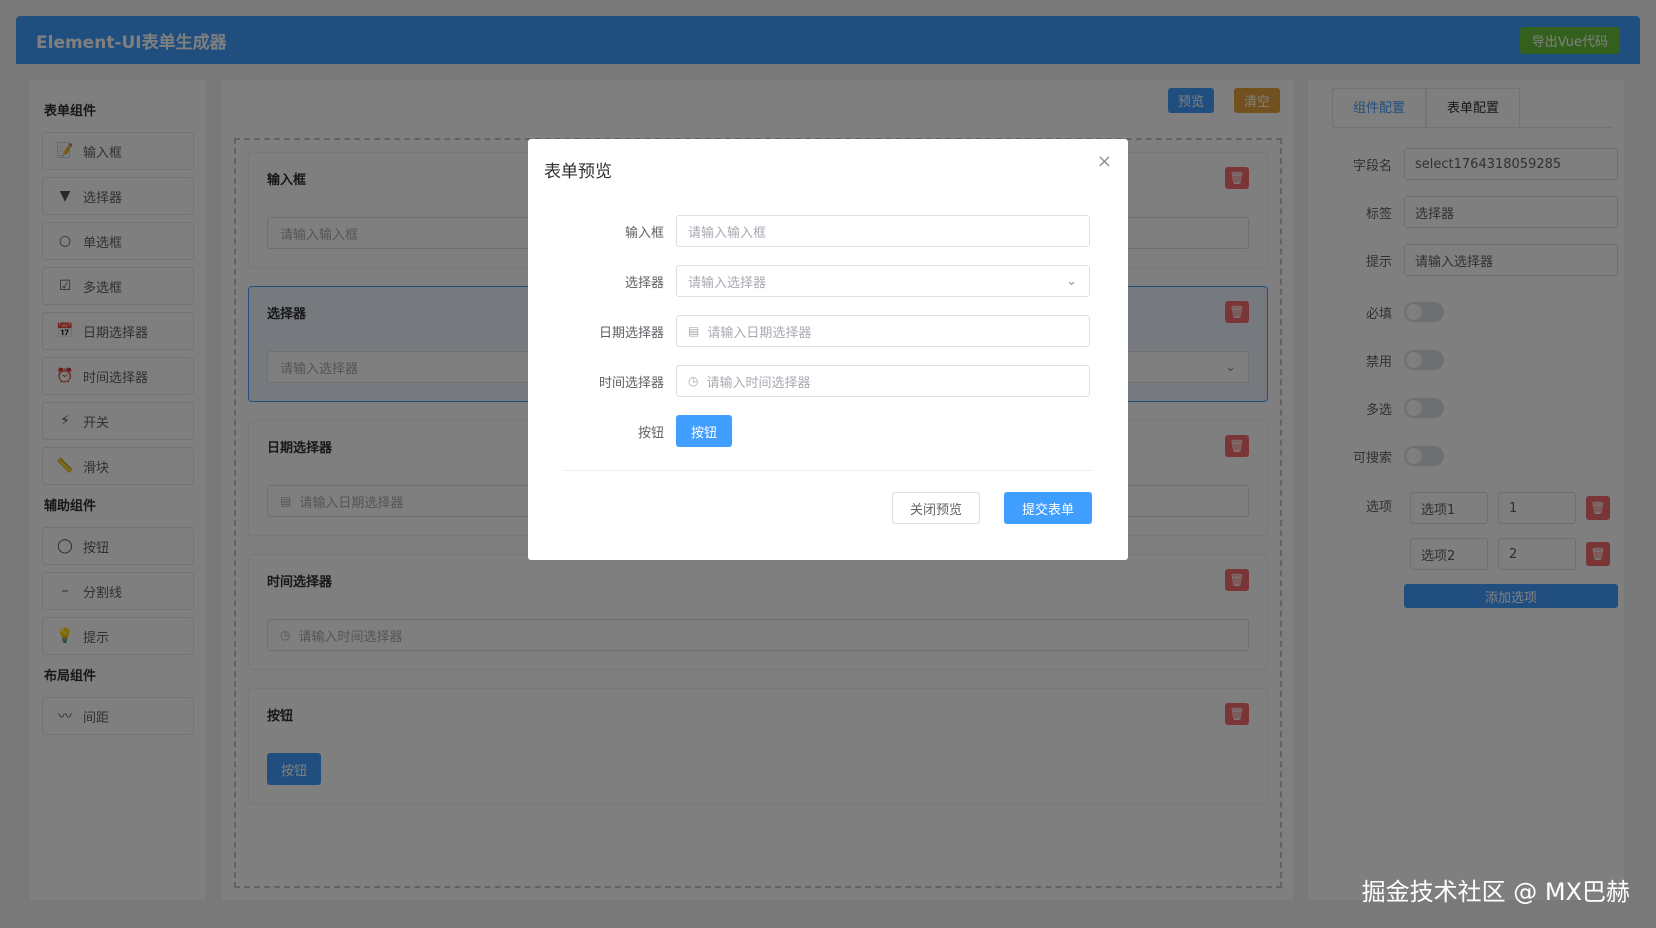 This screenshot has width=1656, height=928. I want to click on preview-row-input: 输入框 请输入输入框, so click(825, 231).